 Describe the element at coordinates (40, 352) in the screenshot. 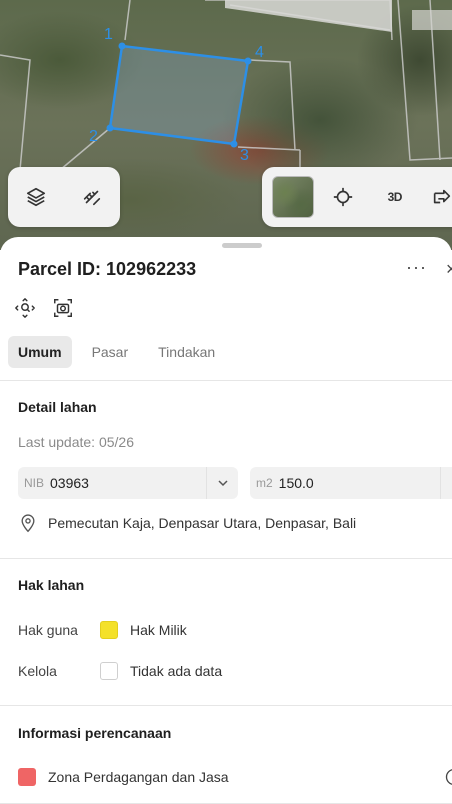

I see `tab-umum: Umum` at that location.